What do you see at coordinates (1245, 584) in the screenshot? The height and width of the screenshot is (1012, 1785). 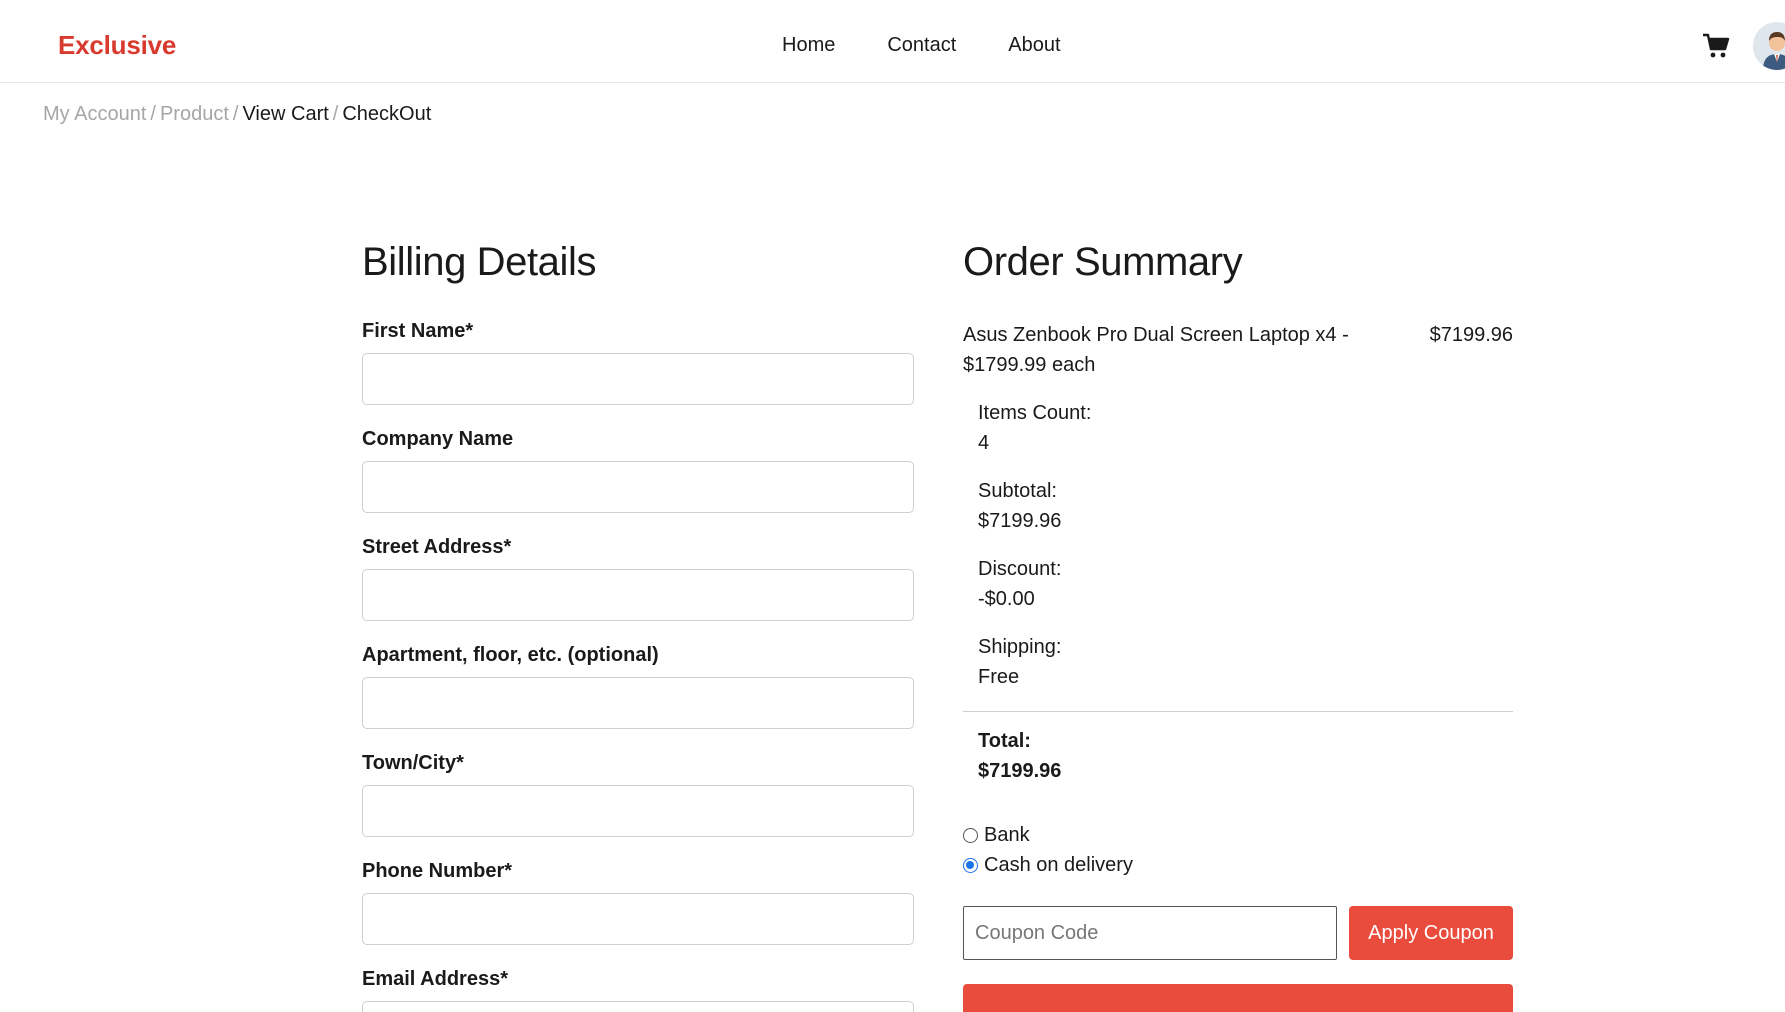 I see `discount: Discount: -$0.00` at bounding box center [1245, 584].